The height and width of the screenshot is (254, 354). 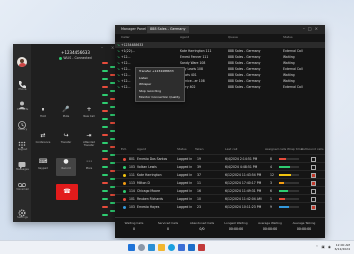 I want to click on keypad-nav-icon, so click(x=22, y=142).